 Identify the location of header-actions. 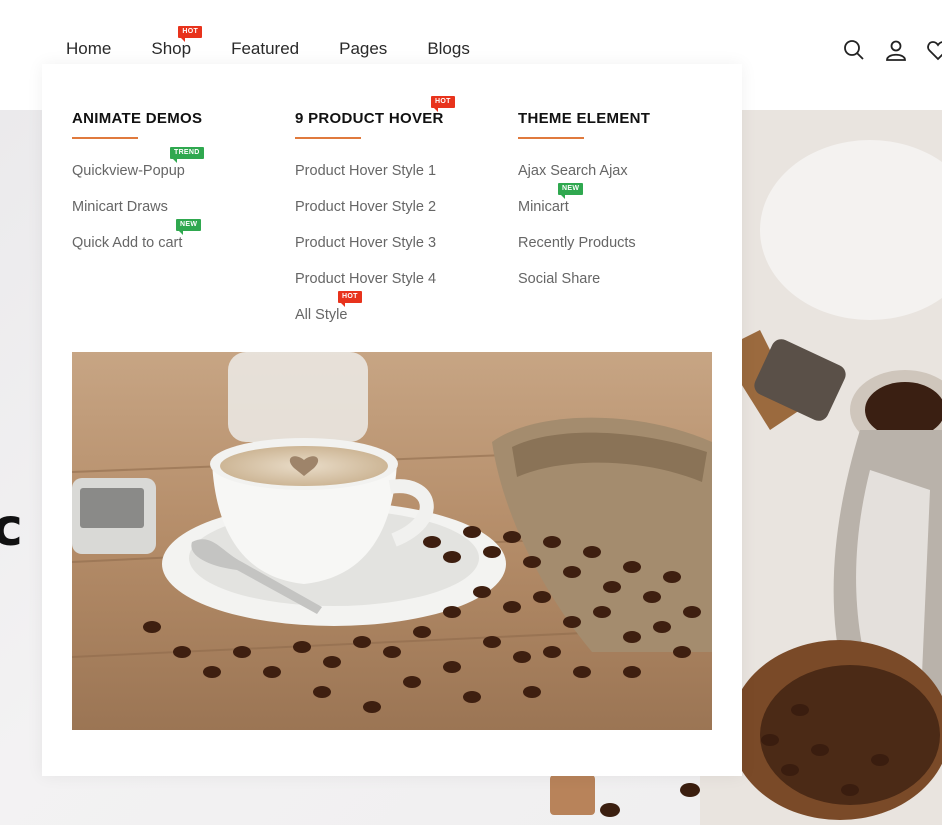
(883, 50).